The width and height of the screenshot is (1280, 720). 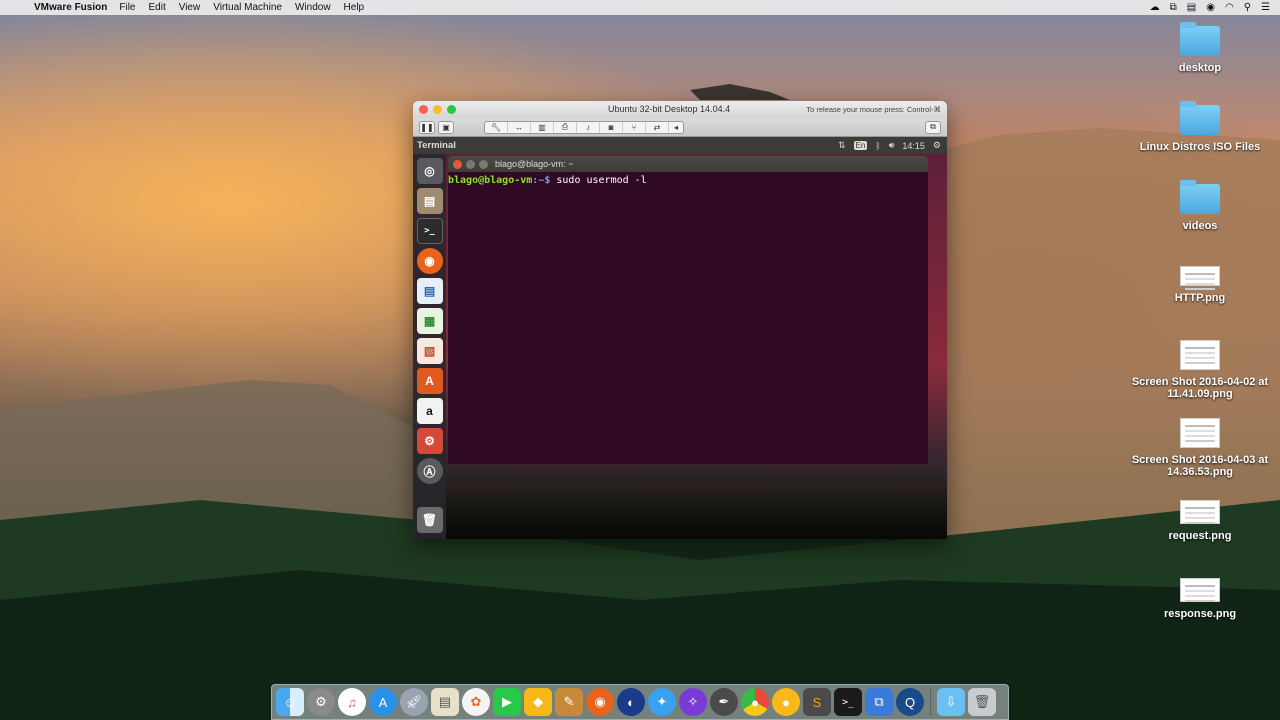 What do you see at coordinates (1200, 590) in the screenshot?
I see `image-thumbnail-icon` at bounding box center [1200, 590].